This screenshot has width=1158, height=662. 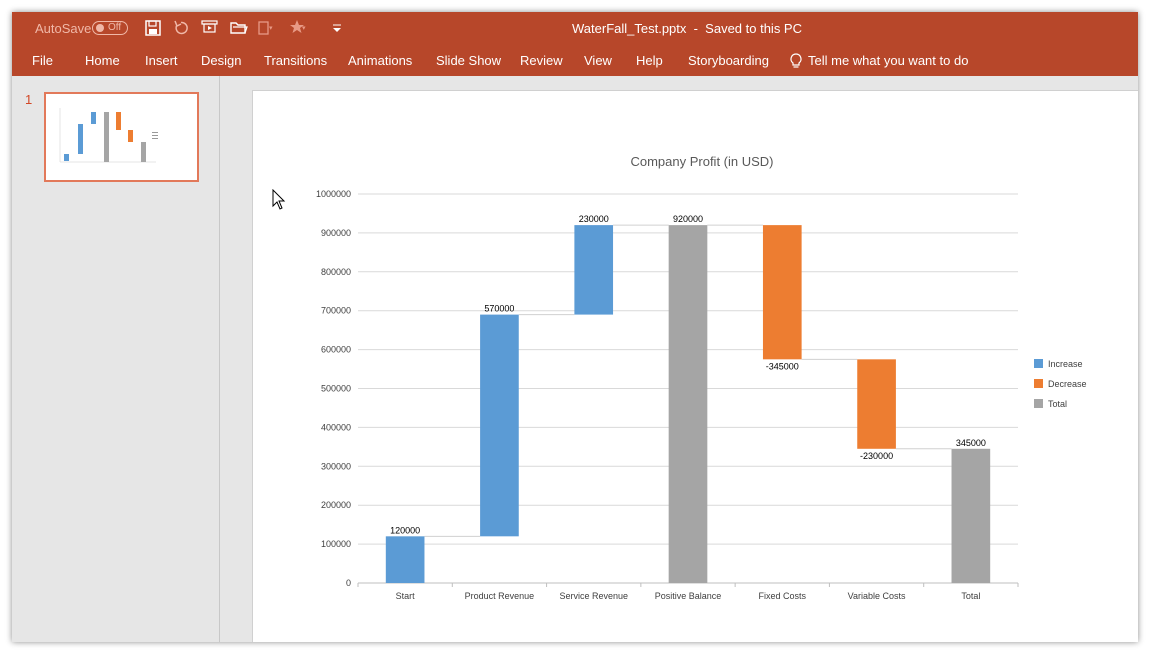 What do you see at coordinates (239, 28) in the screenshot?
I see `open-folder-icon` at bounding box center [239, 28].